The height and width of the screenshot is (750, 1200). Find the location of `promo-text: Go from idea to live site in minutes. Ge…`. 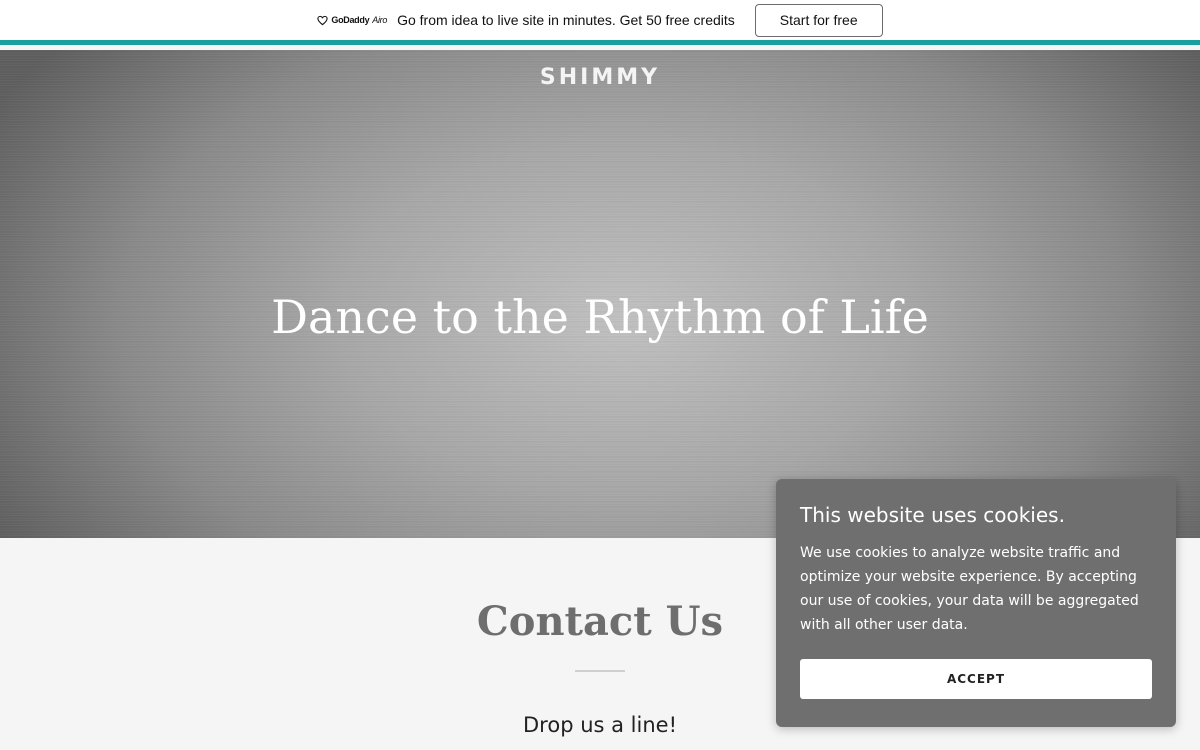

promo-text: Go from idea to live site in minutes. Ge… is located at coordinates (566, 20).